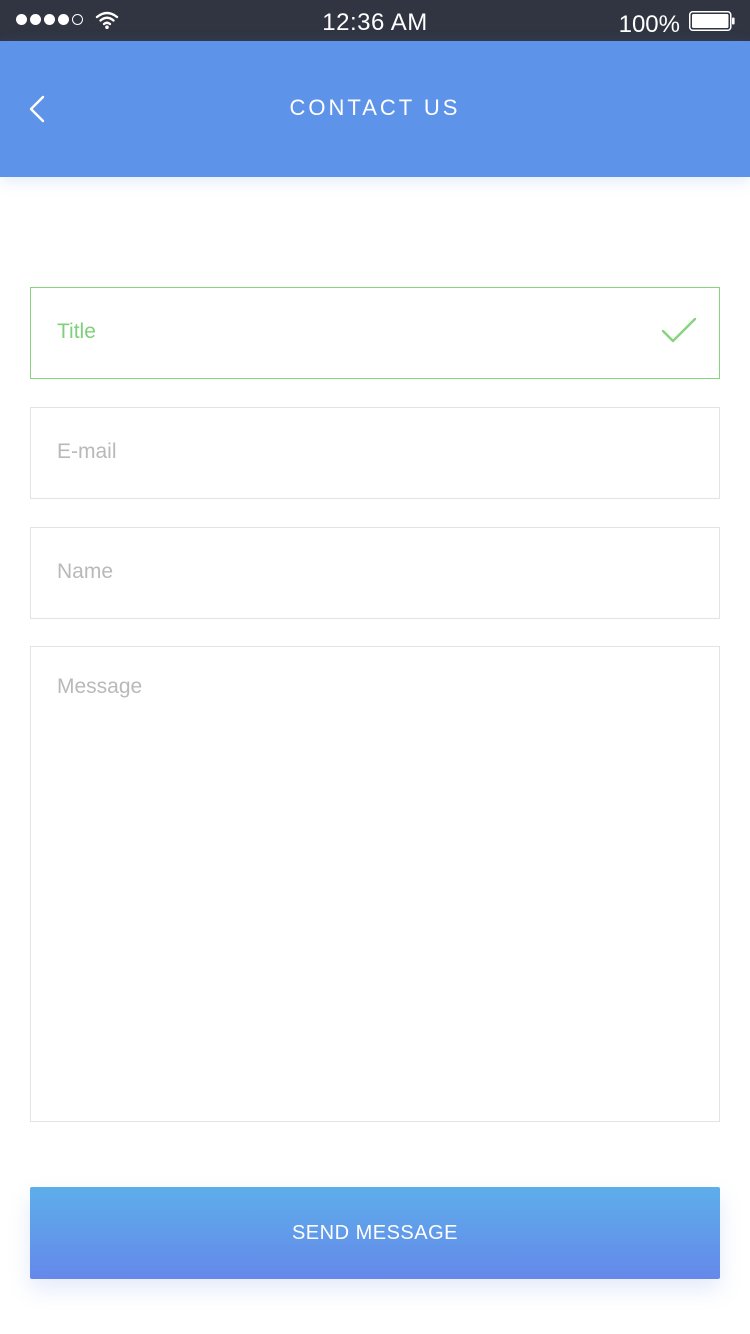 The image size is (750, 1334). I want to click on status-bar: 12:36 AM 100%, so click(375, 20).